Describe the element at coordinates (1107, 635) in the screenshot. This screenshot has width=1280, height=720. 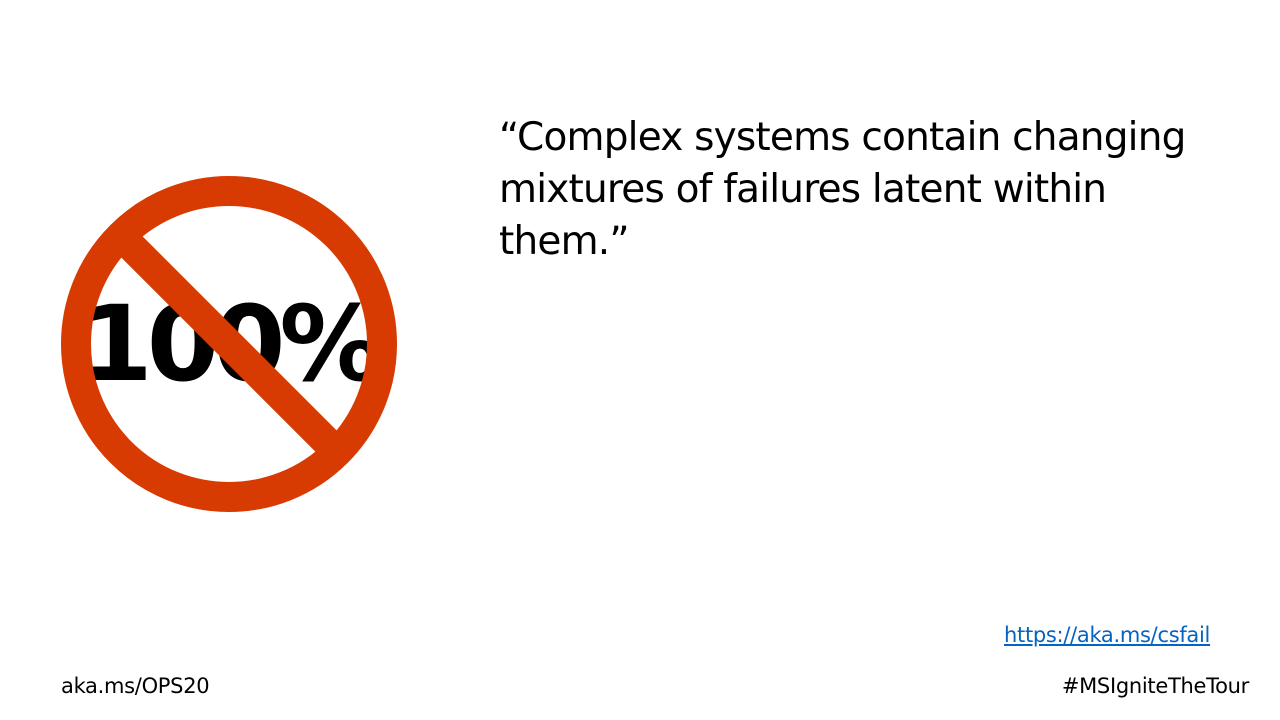
I see `source-link: https://aka.ms/csfail` at that location.